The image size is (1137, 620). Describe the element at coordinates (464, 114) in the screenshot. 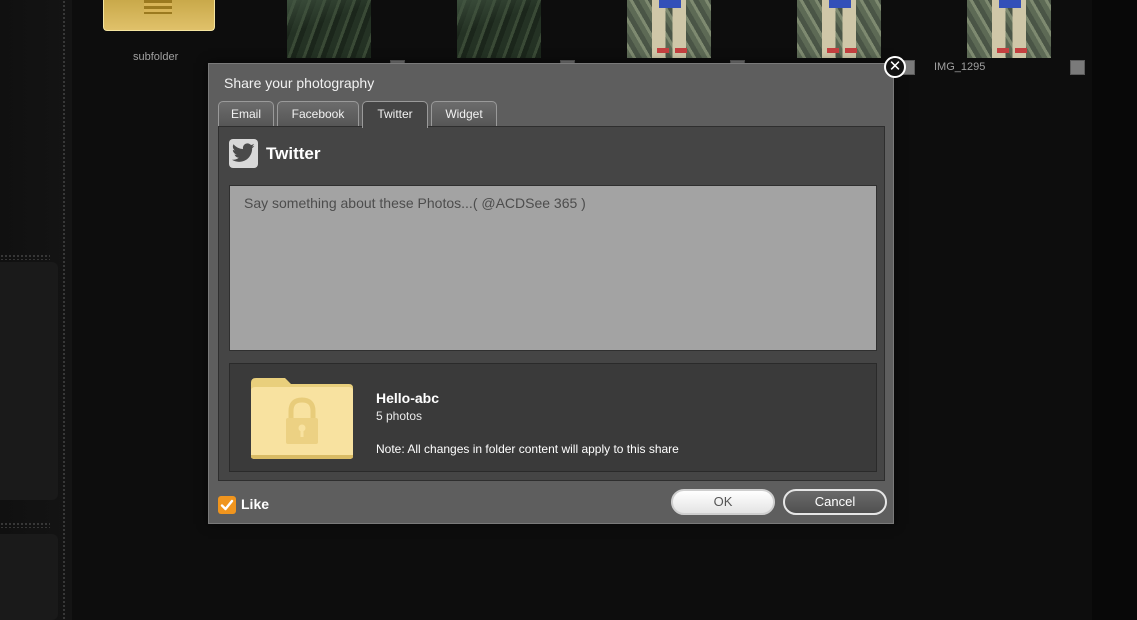

I see `tab-widget: Widget` at that location.